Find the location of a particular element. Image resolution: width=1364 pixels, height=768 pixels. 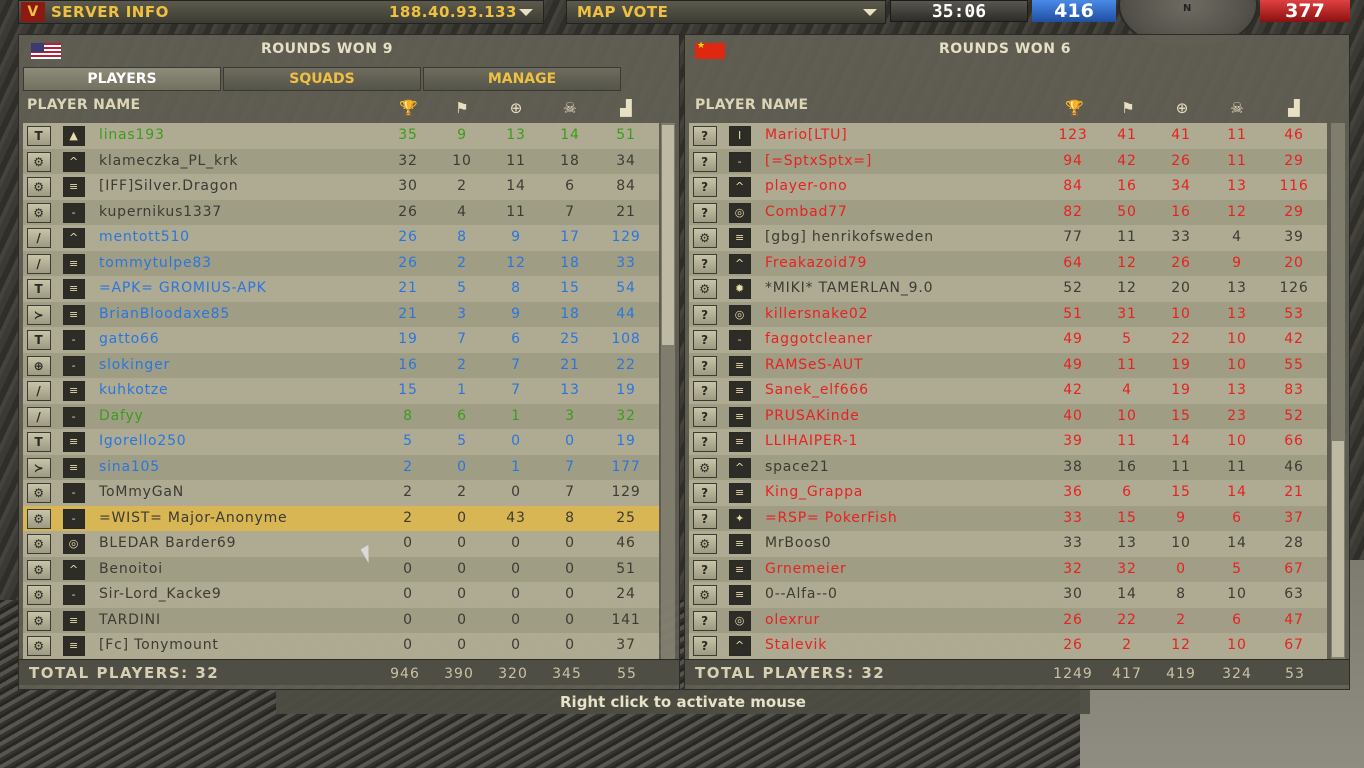

player-deaths: 0 is located at coordinates (570, 543).